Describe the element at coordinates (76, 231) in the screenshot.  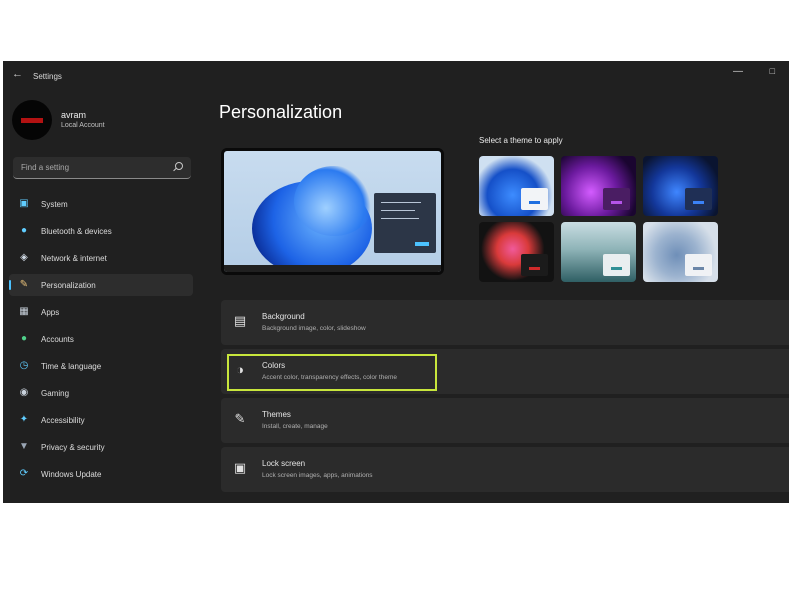
I see `sidebar-item-label: Bluetooth & devices` at that location.